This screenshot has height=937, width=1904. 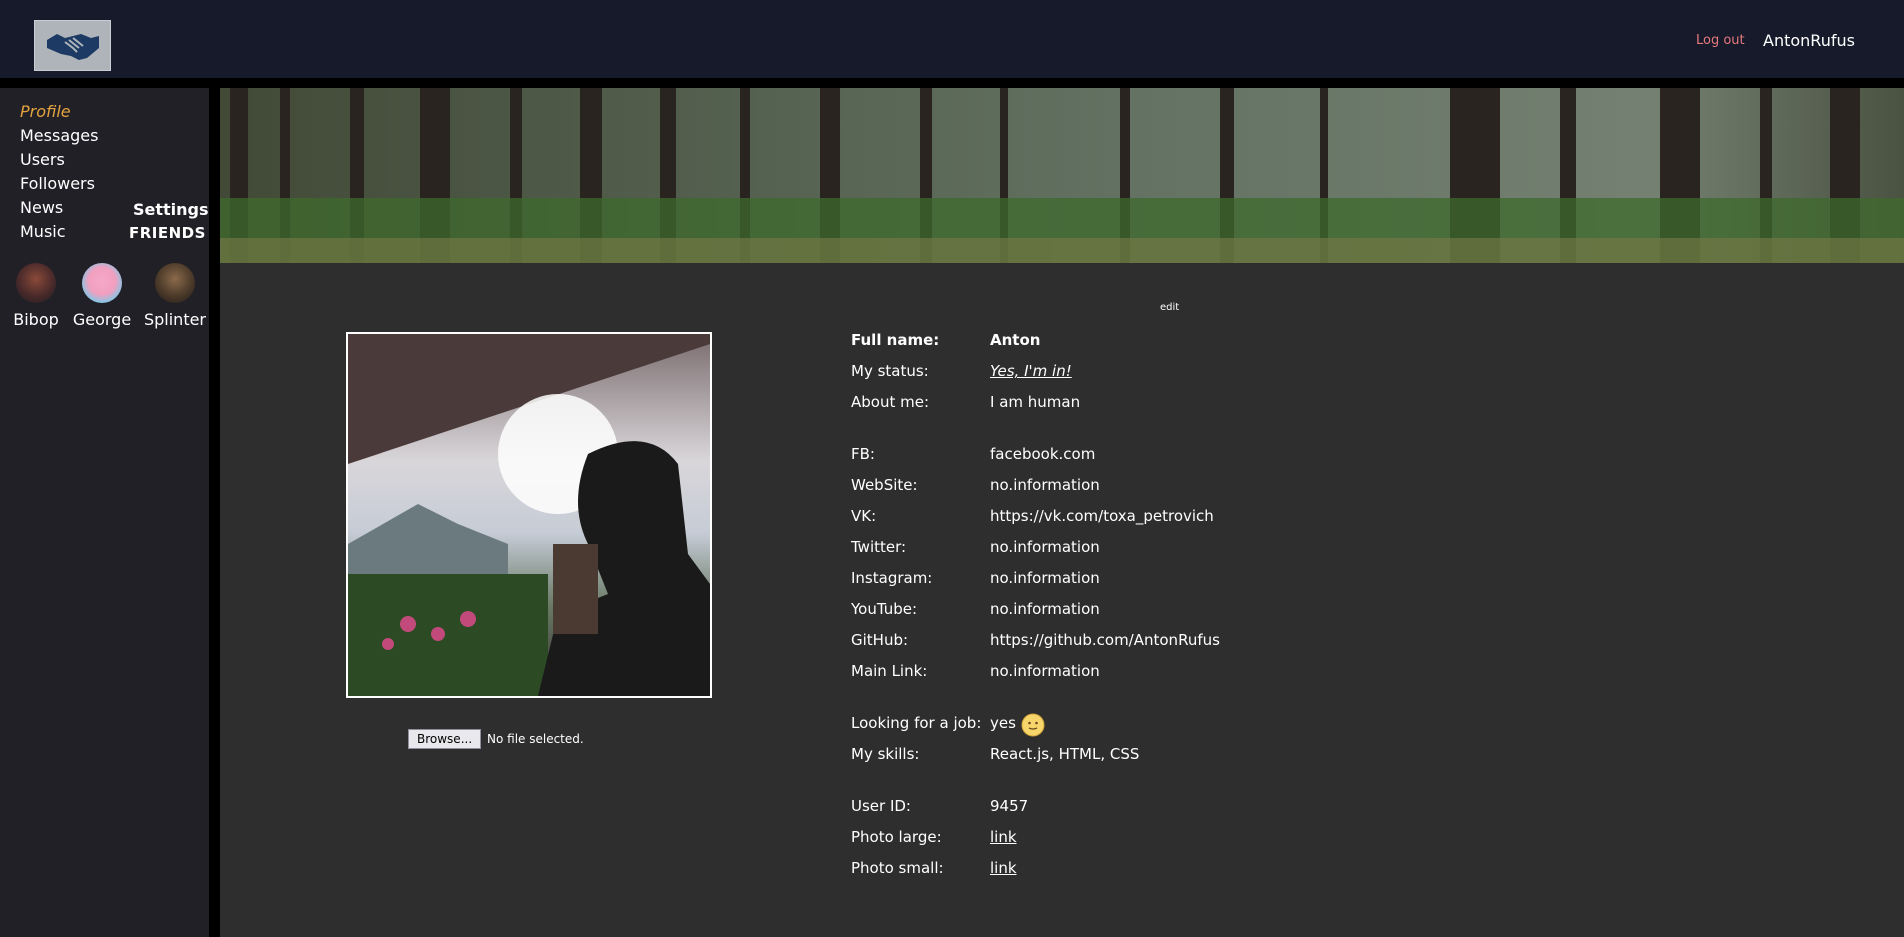 I want to click on contact-label: Main Link:, so click(x=889, y=671).